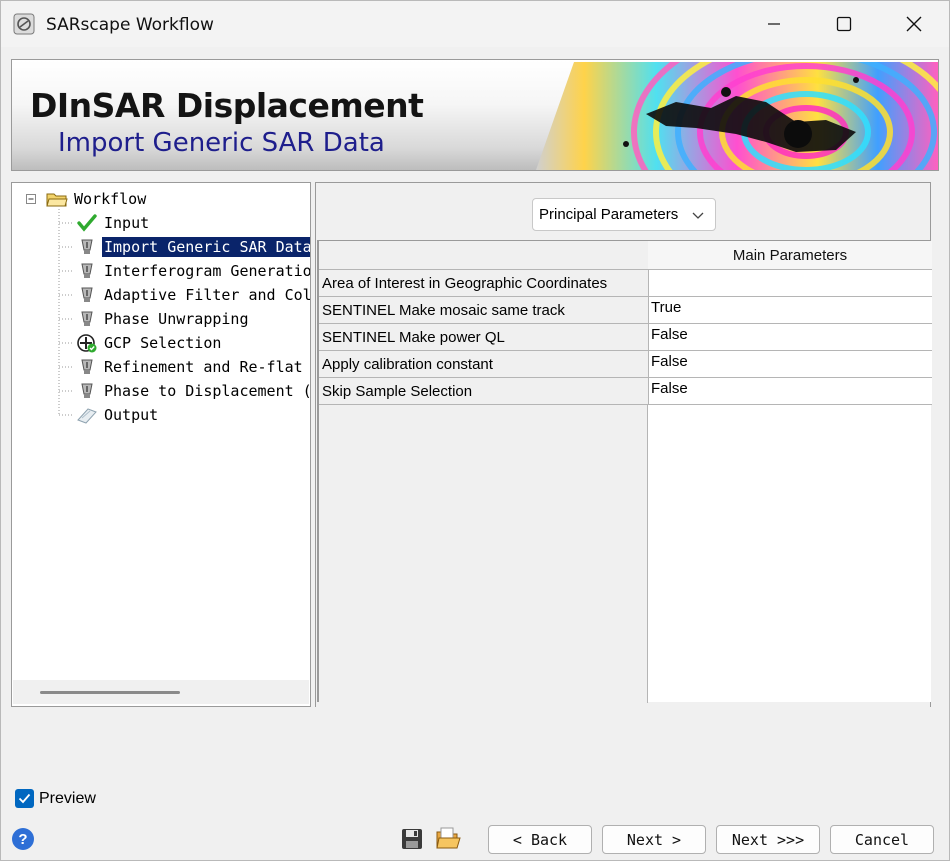  What do you see at coordinates (163, 343) in the screenshot?
I see `tree-item-label: GCP Selection` at bounding box center [163, 343].